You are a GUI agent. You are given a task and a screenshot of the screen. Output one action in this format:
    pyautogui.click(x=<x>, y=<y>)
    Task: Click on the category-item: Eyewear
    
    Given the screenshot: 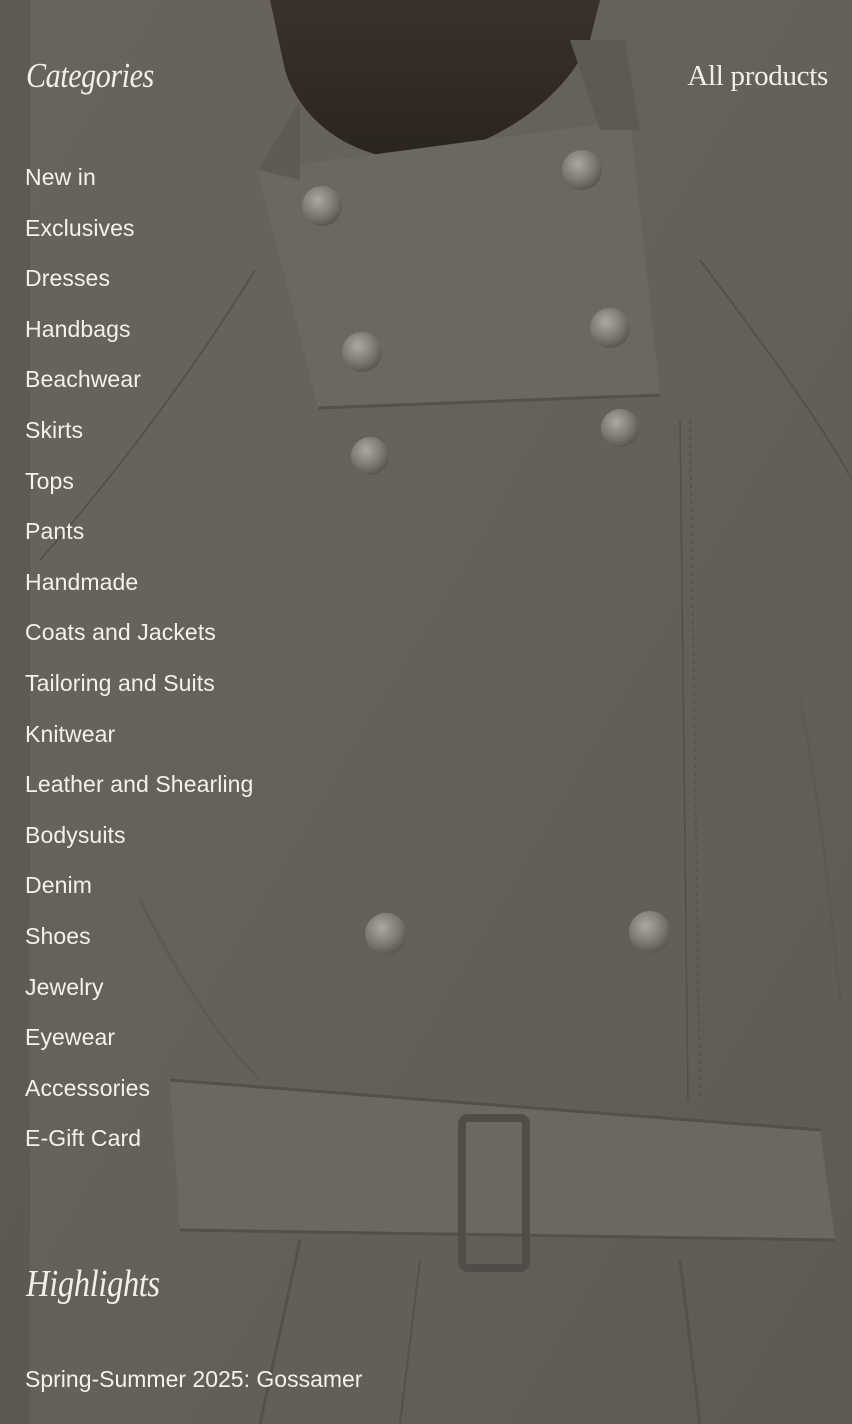 What is the action you would take?
    pyautogui.click(x=139, y=1043)
    